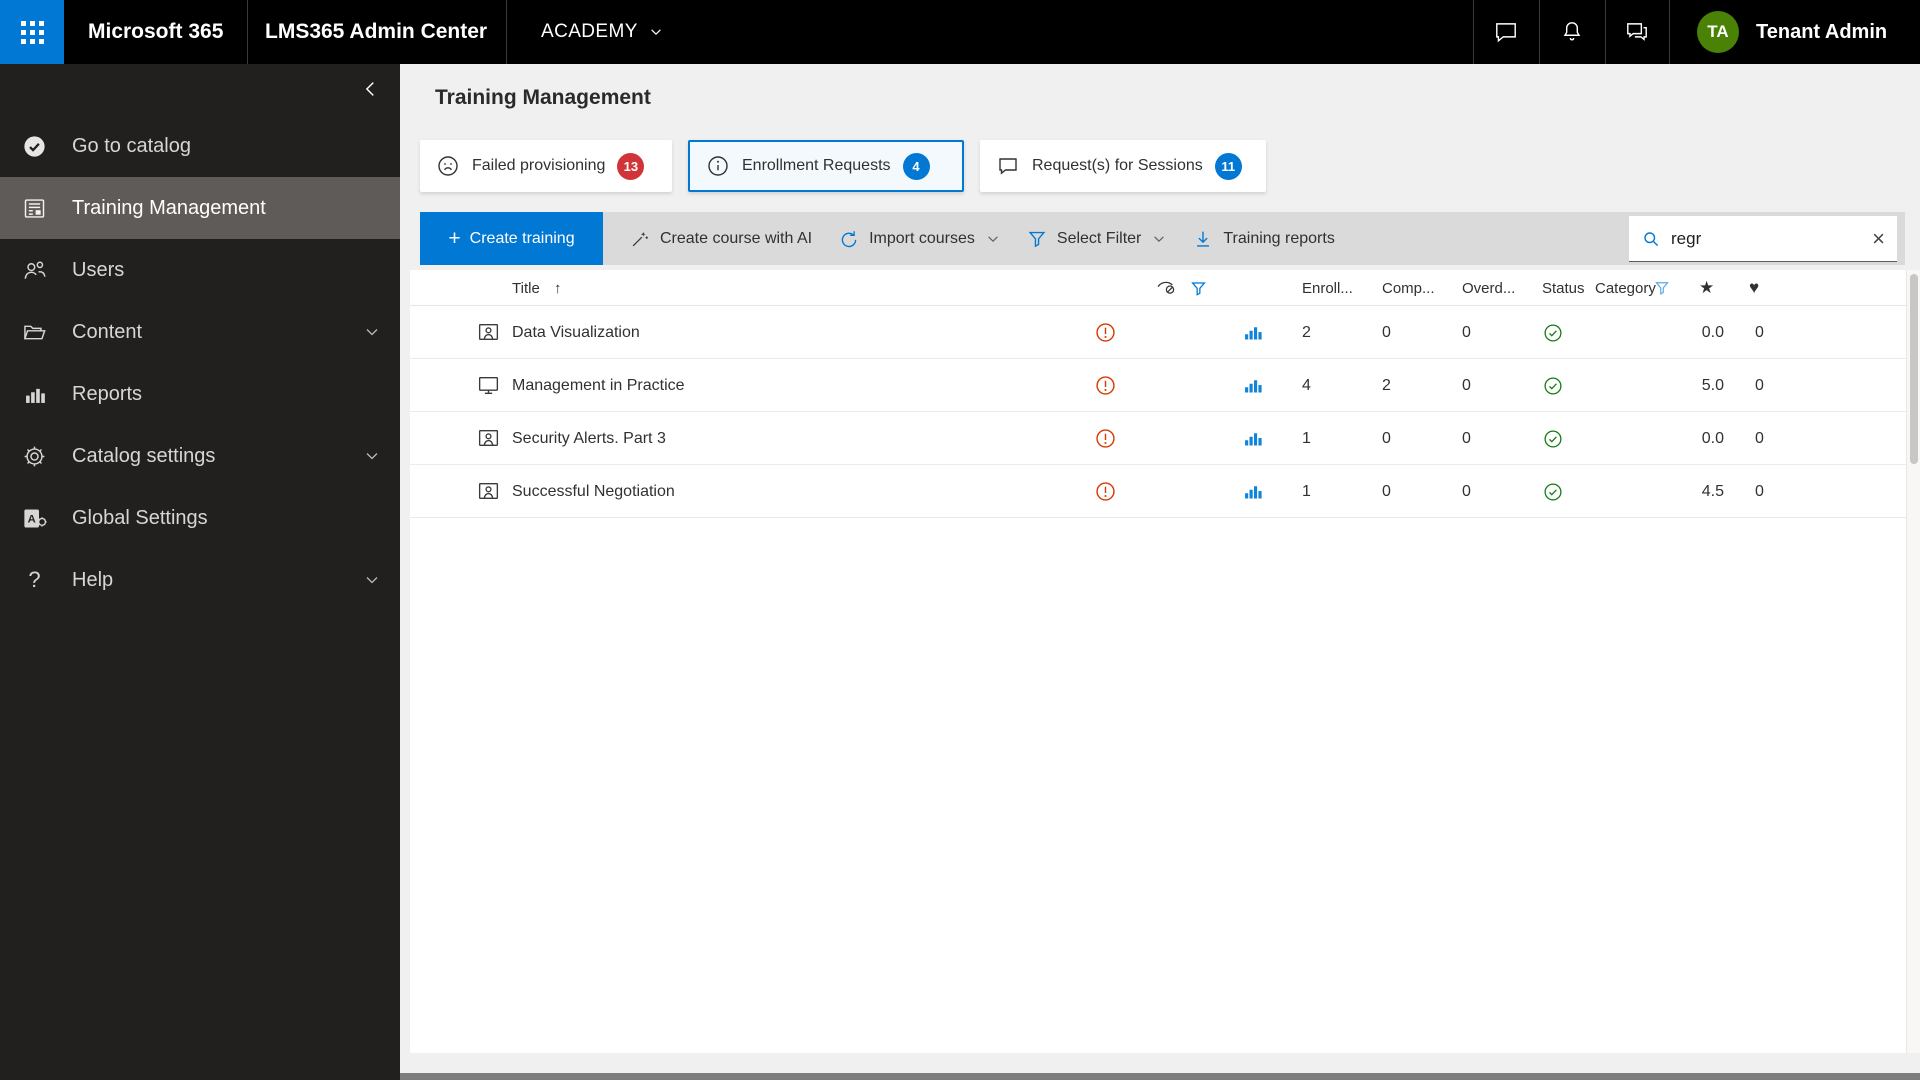  I want to click on check-circle-icon, so click(34, 146).